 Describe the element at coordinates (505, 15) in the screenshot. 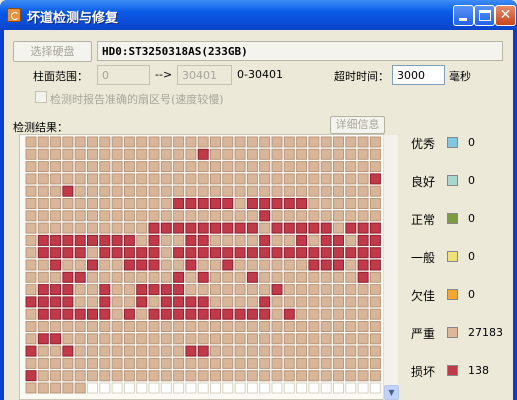

I see `close-button: ✕` at that location.